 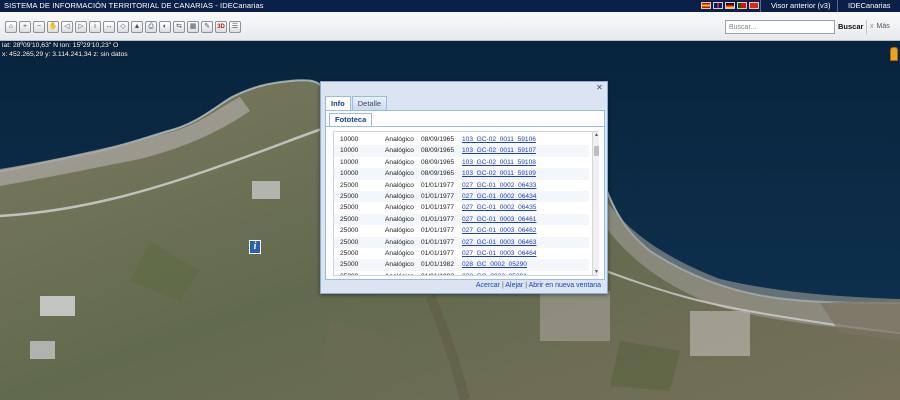 I want to click on table-tool-icon: ▦, so click(x=193, y=27).